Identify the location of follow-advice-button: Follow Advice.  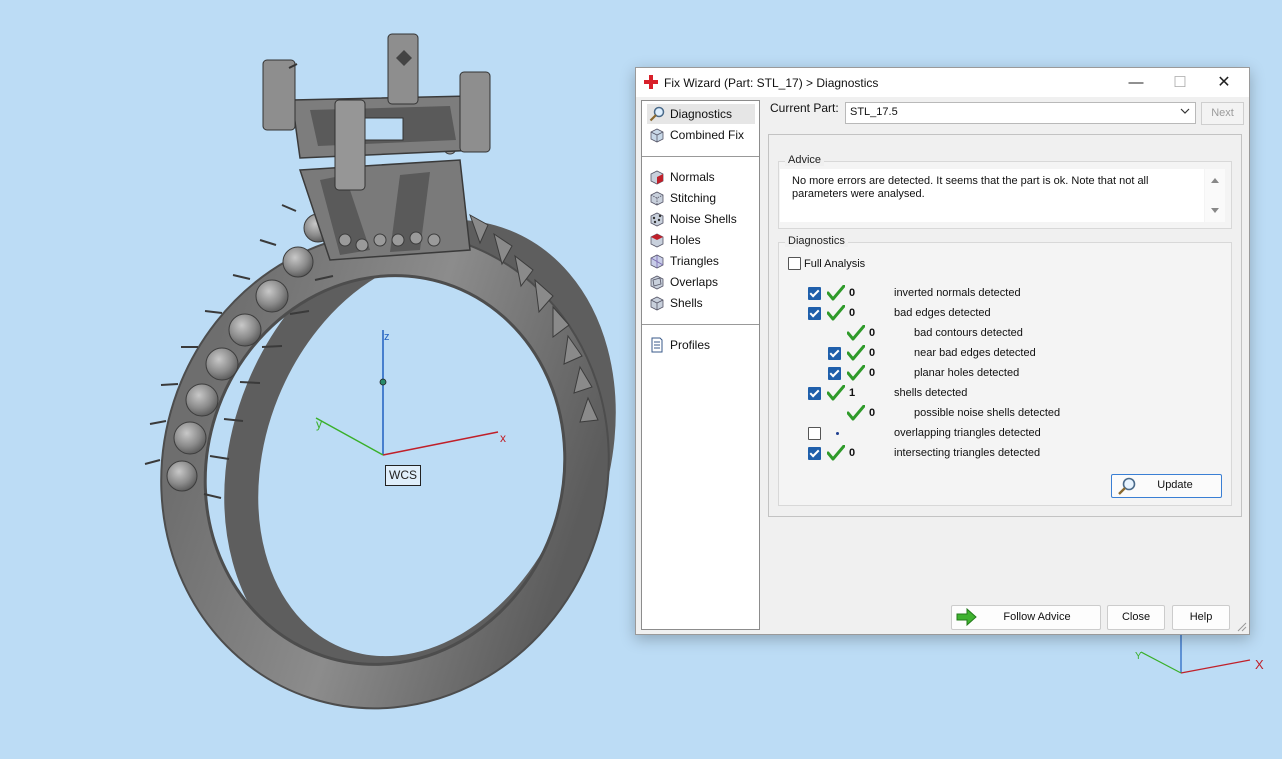
(1026, 617).